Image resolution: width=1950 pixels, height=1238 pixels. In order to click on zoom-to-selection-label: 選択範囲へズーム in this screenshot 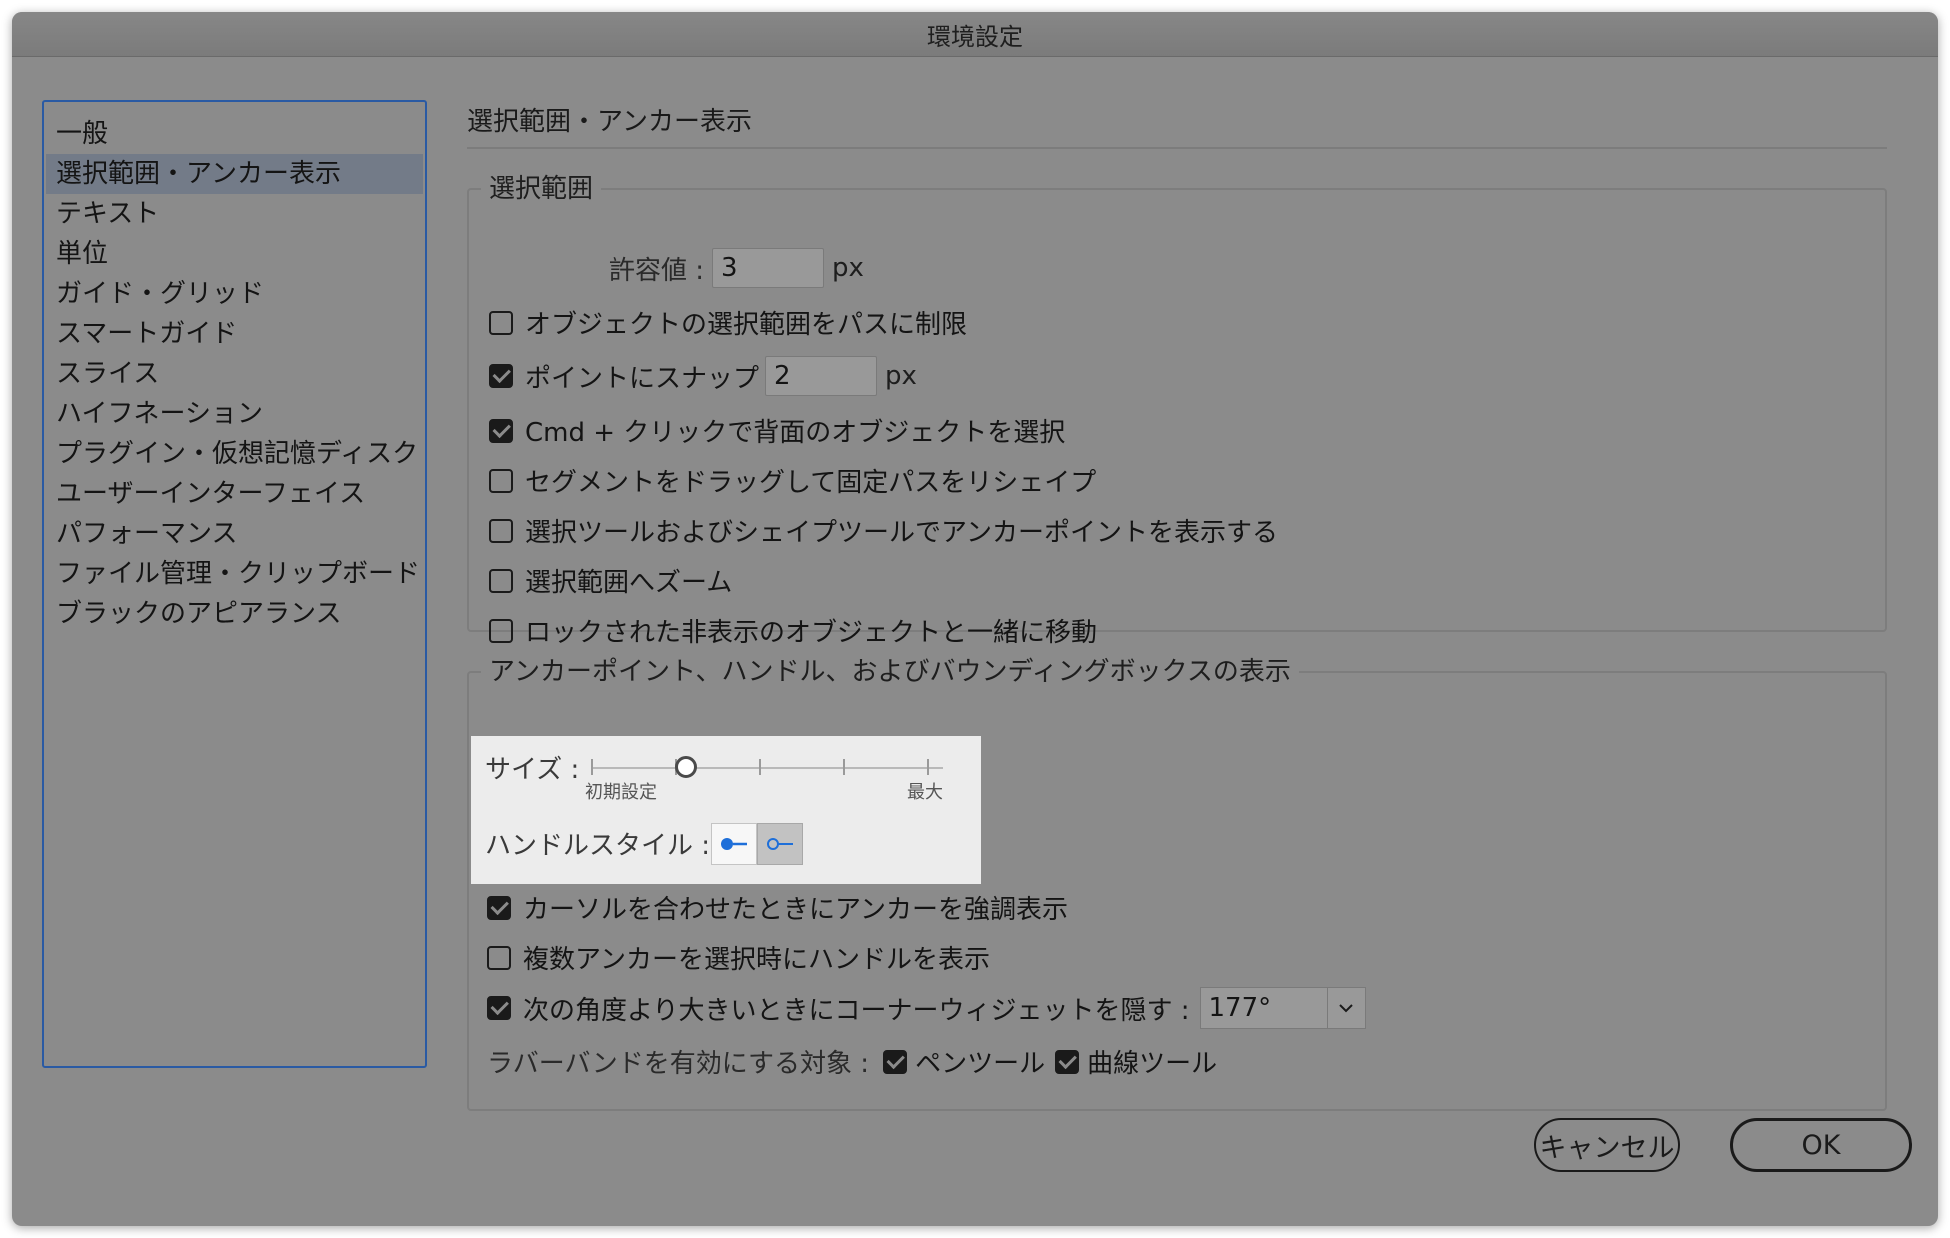, I will do `click(629, 583)`.